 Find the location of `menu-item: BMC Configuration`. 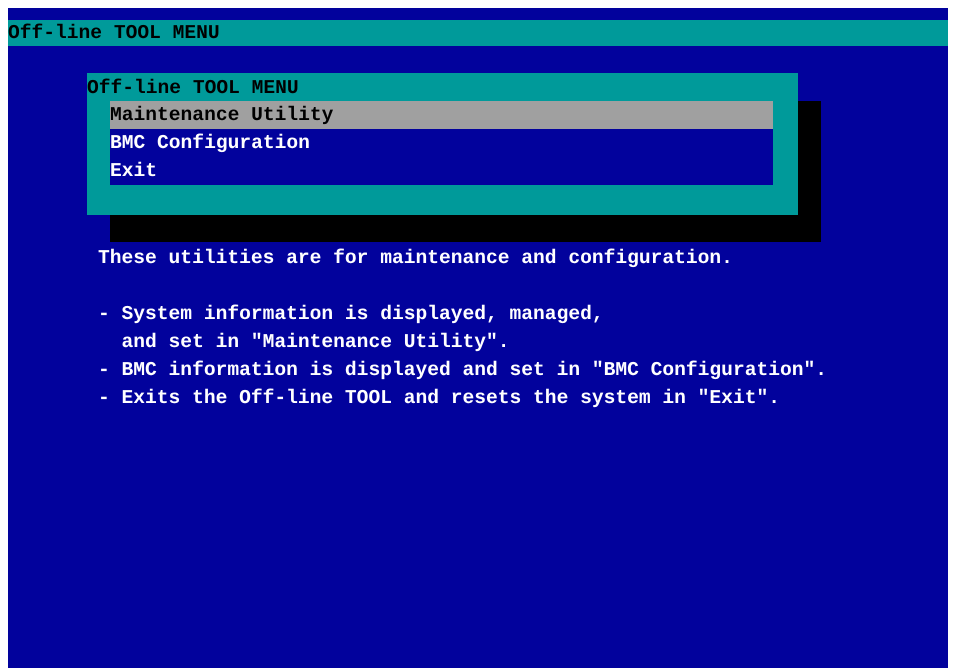

menu-item: BMC Configuration is located at coordinates (441, 143).